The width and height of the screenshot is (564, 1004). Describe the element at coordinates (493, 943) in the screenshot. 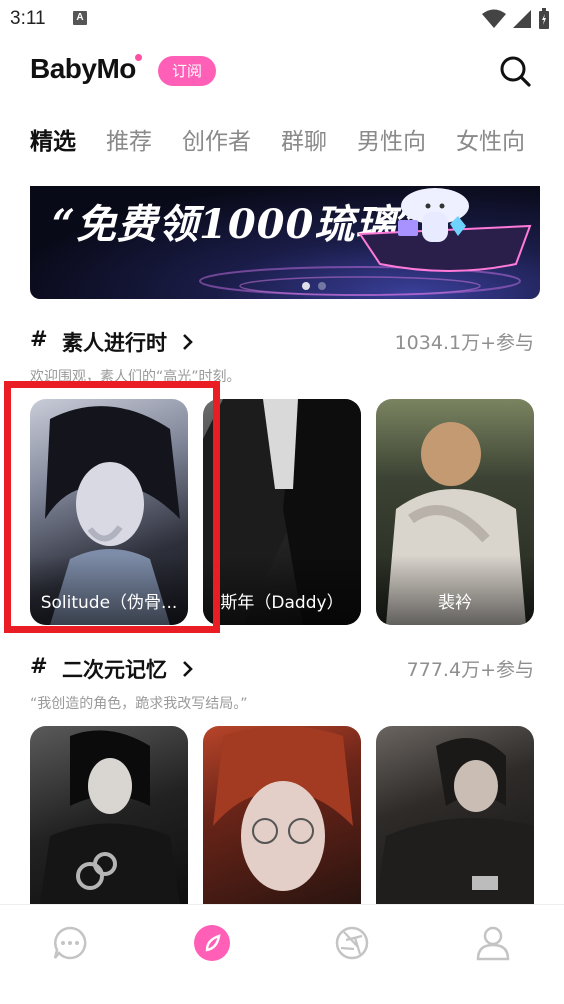

I see `profile-icon` at that location.